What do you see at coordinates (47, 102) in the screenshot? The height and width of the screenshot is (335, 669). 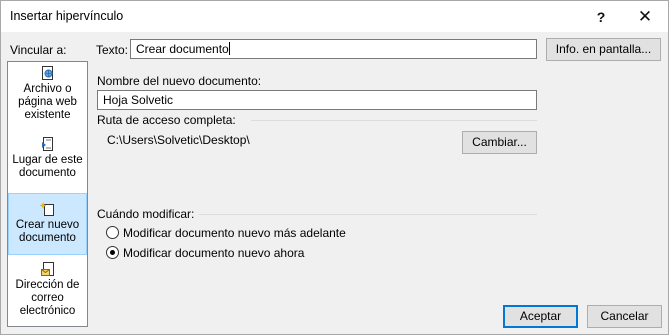 I see `sidebar-item-label: página web` at bounding box center [47, 102].